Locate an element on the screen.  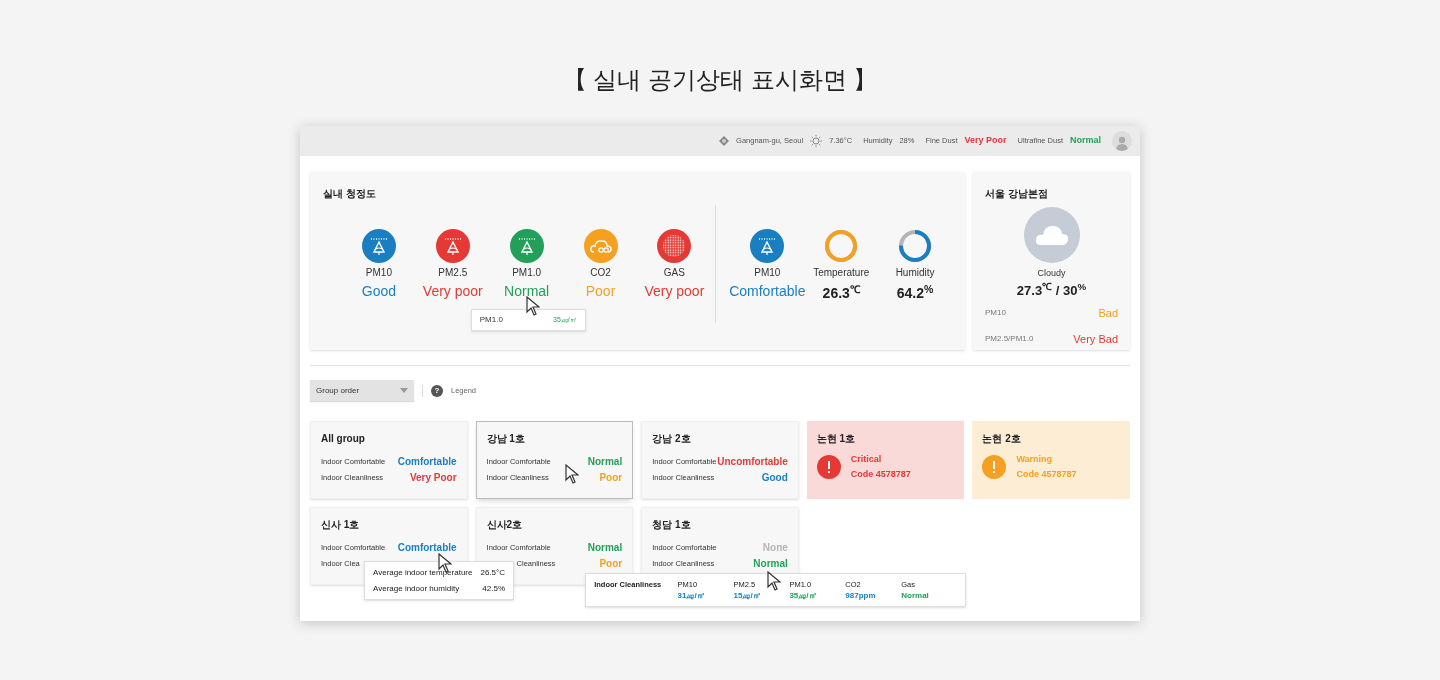
metric-label: PM2.5 is located at coordinates (453, 273).